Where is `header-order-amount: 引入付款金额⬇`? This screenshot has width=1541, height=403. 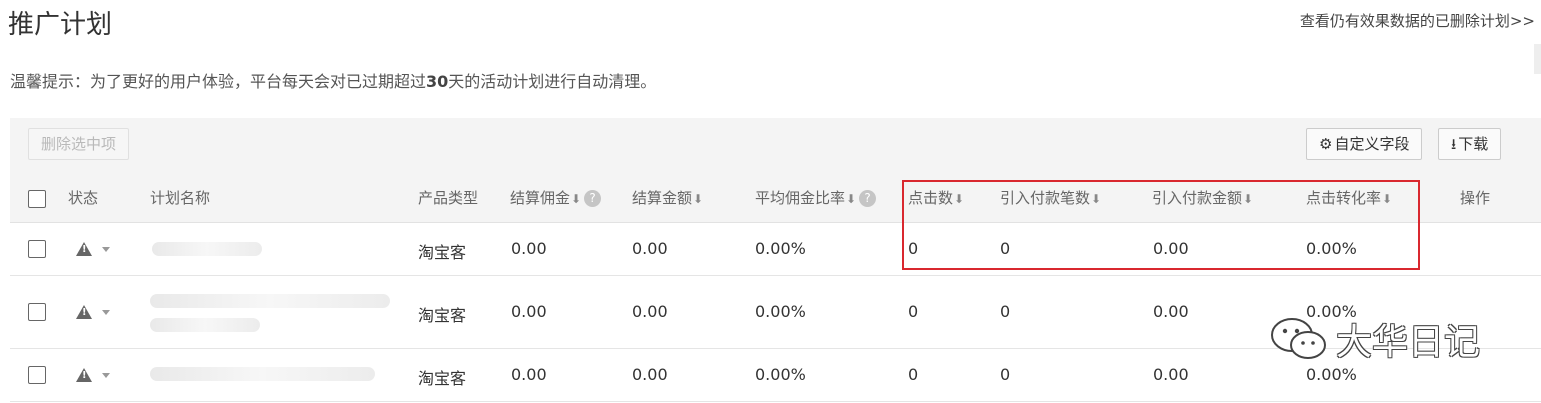 header-order-amount: 引入付款金额⬇ is located at coordinates (1202, 200).